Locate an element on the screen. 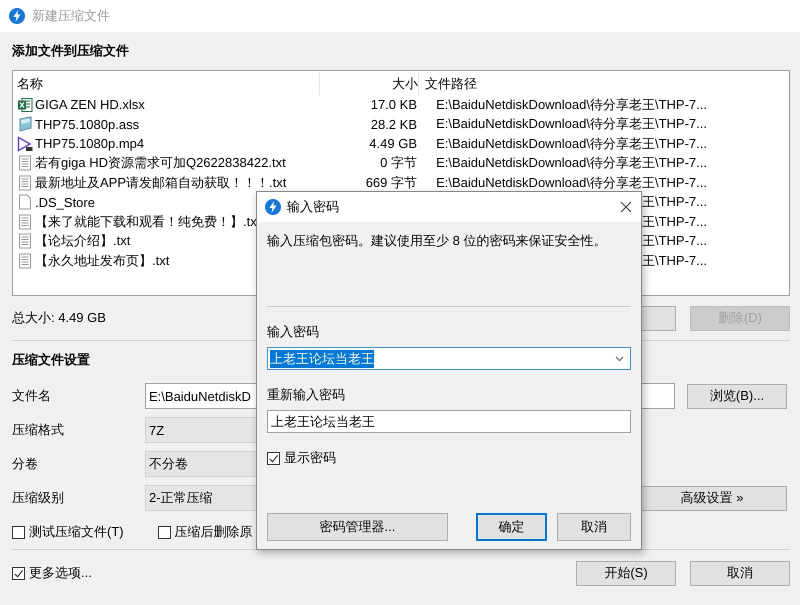  field-label: 分卷 is located at coordinates (25, 464).